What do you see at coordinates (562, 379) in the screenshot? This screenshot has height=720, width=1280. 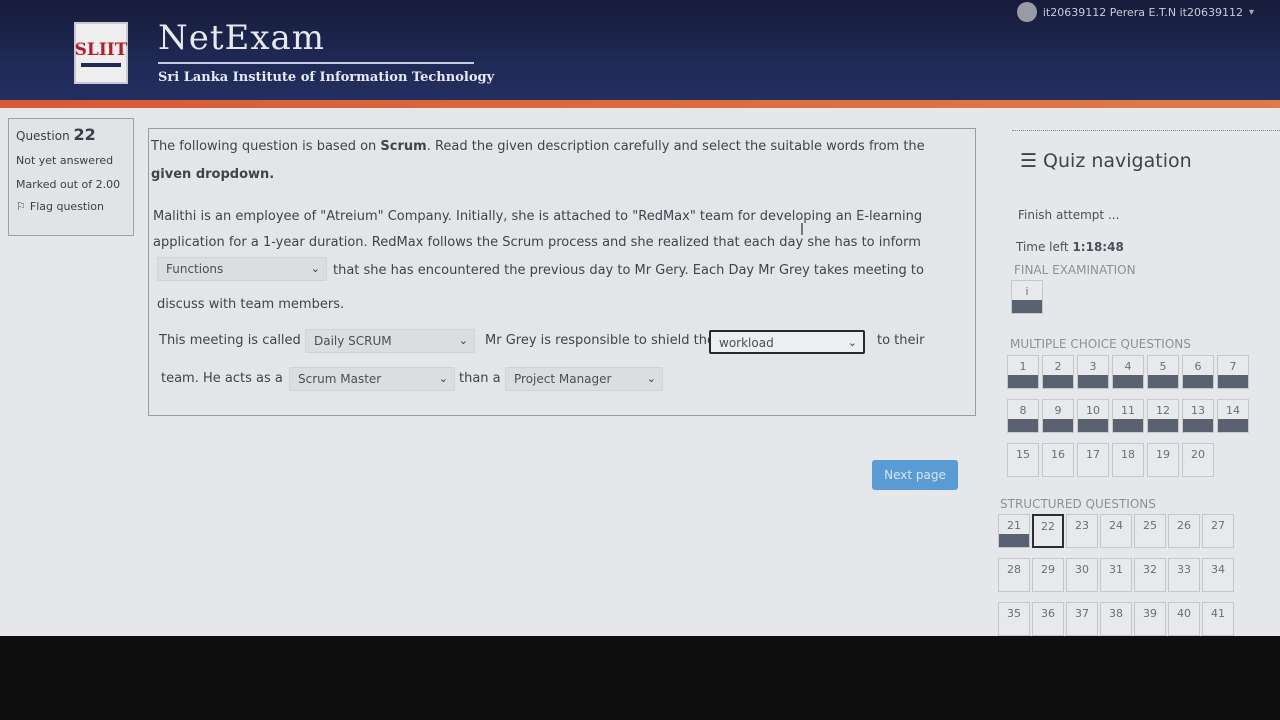 I see `dropdown-5-value: Project Manager` at bounding box center [562, 379].